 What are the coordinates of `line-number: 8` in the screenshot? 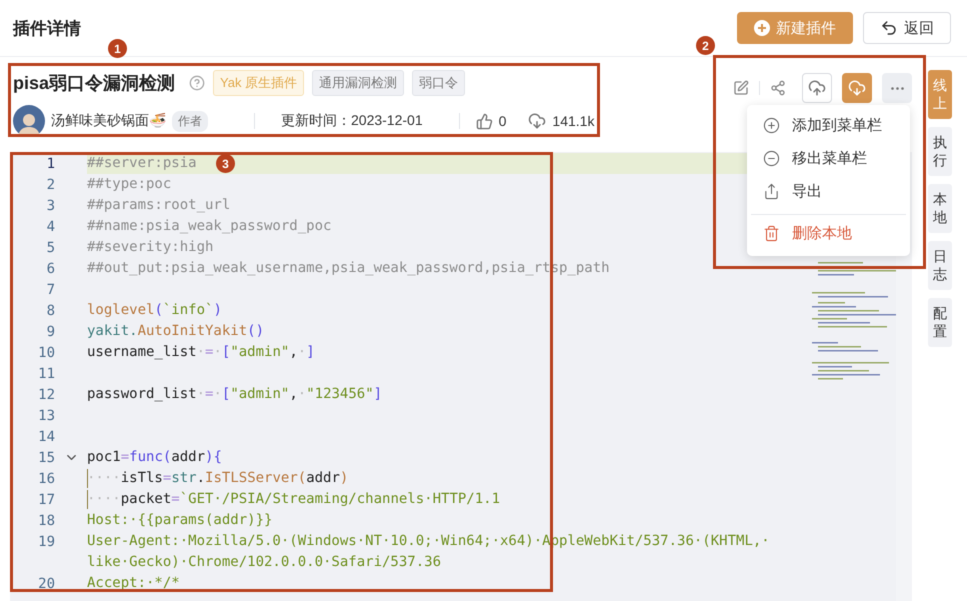 It's located at (50, 310).